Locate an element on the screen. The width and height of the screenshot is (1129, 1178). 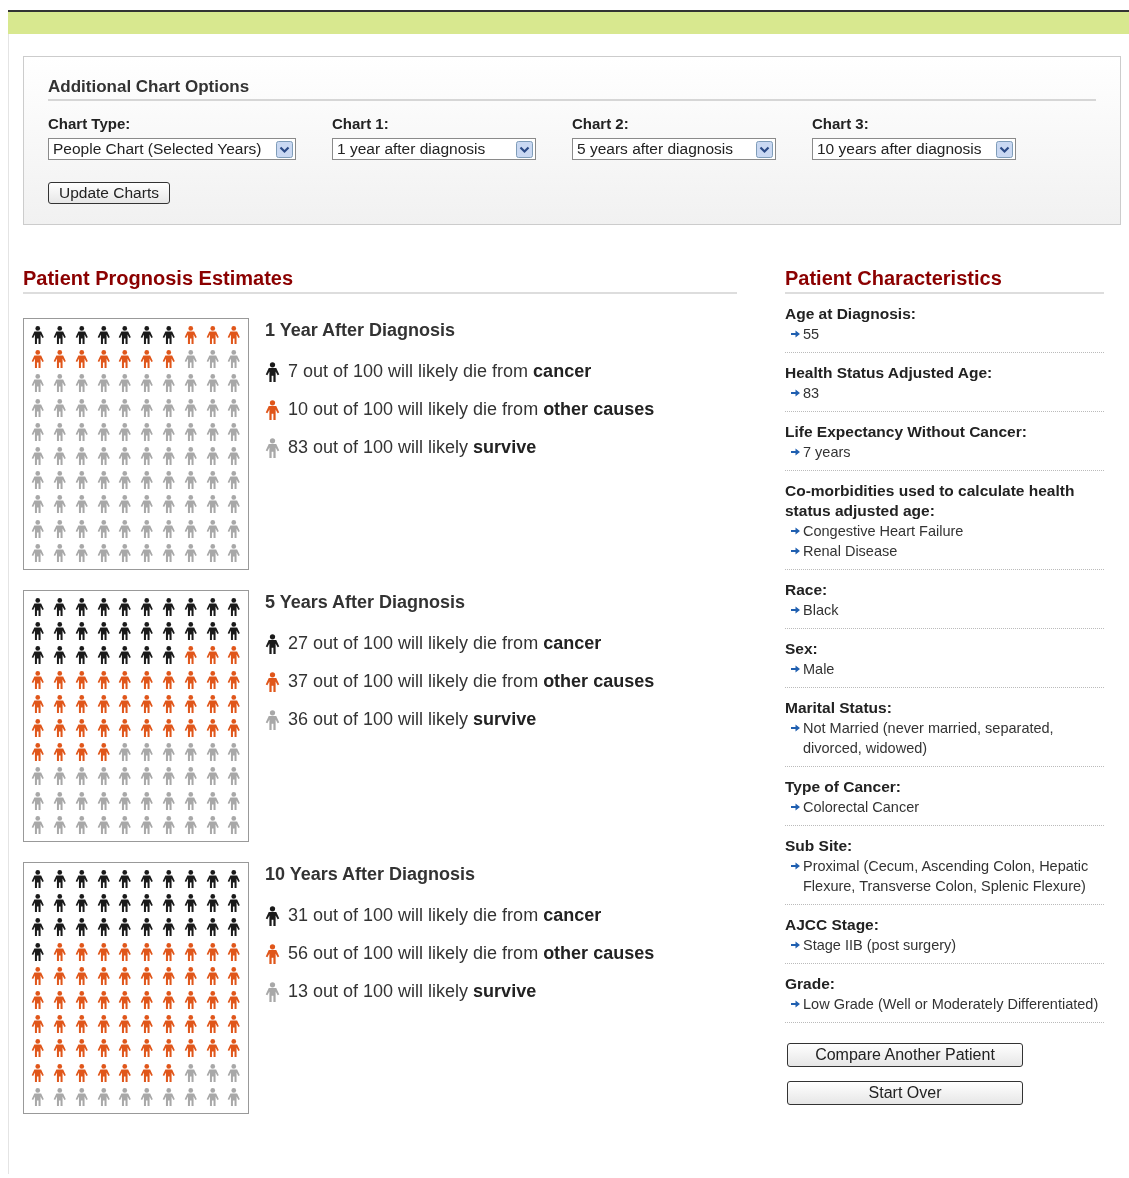
characteristic-label: Co-morbidities used to calculate health status adjusted age: is located at coordinates (930, 501).